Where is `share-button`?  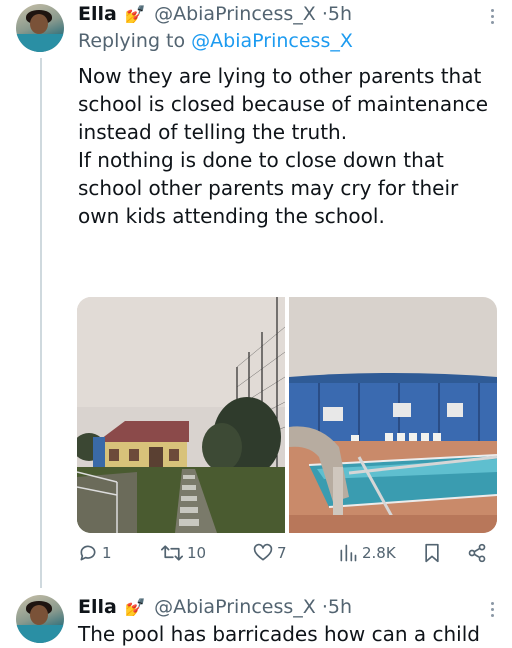 share-button is located at coordinates (477, 553).